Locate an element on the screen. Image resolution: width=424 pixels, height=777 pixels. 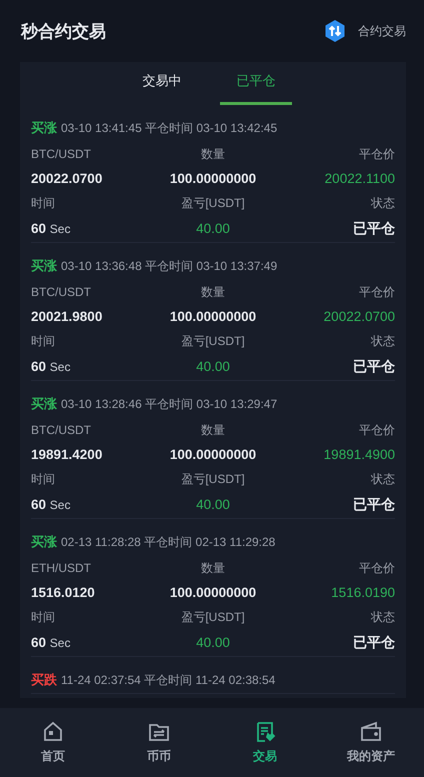
trade-times: 11-24 02:37:54 平仓时间 11-24 02:38:54 is located at coordinates (168, 680).